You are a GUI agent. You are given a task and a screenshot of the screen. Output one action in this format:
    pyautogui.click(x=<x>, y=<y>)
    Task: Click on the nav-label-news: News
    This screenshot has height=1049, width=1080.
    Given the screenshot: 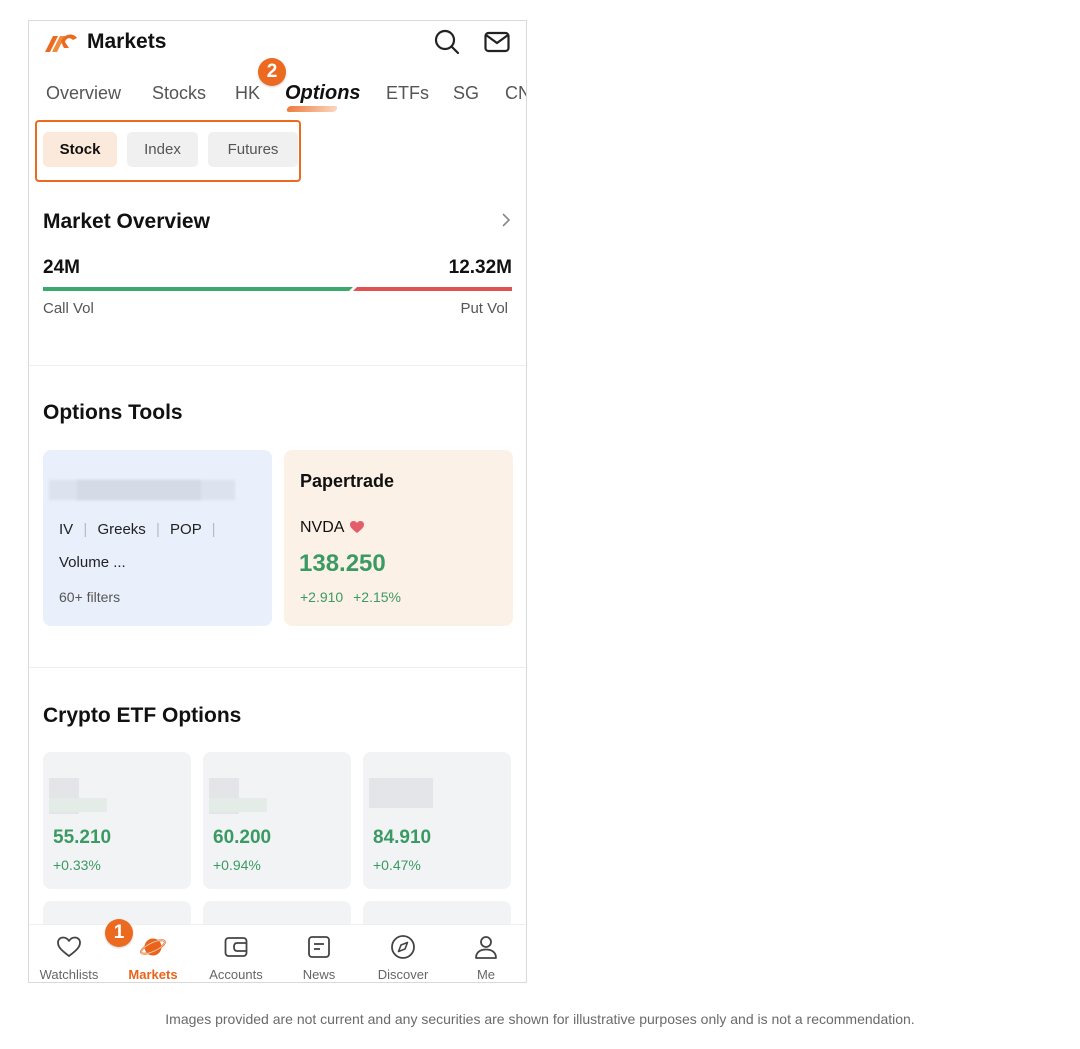 What is the action you would take?
    pyautogui.click(x=319, y=974)
    